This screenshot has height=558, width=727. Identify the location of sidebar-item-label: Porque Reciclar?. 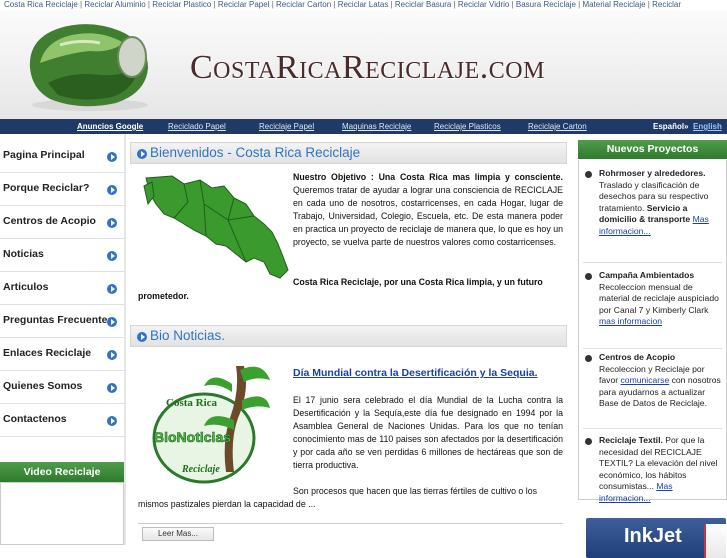
(46, 188).